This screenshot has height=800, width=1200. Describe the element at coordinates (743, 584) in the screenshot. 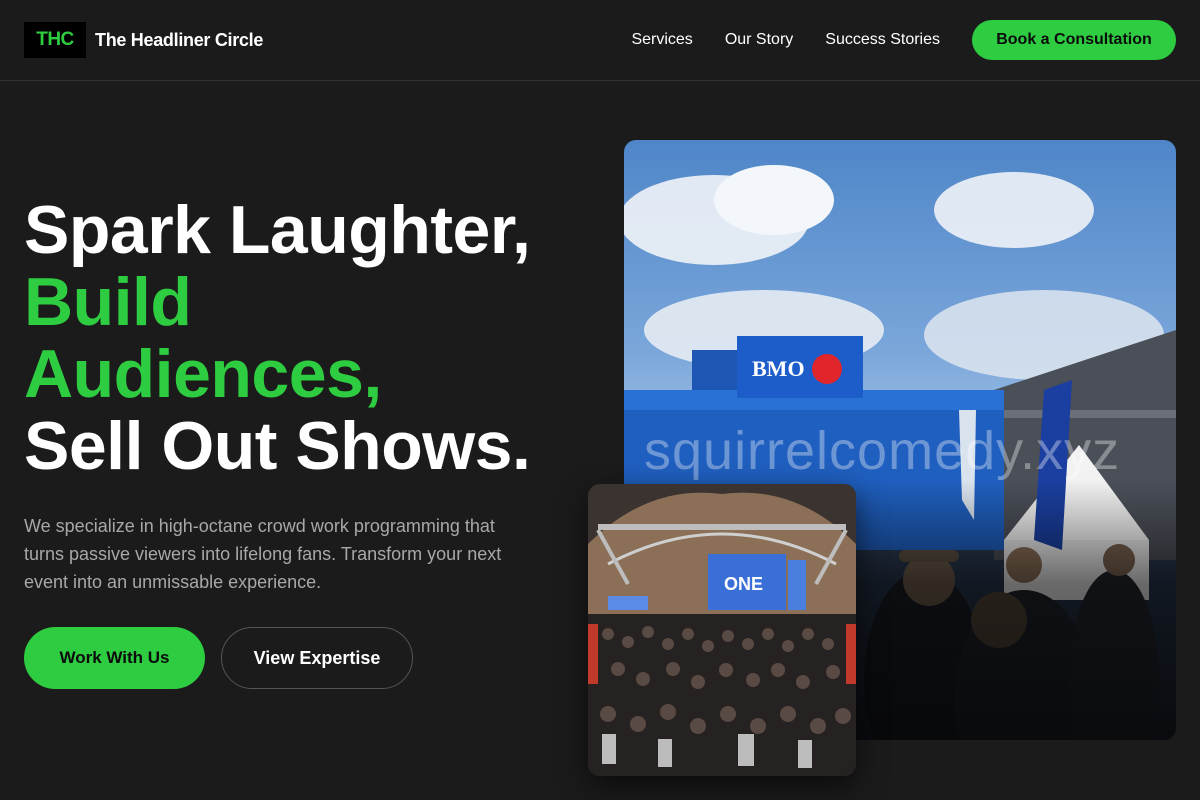

I see `inset-screen-text: ONE` at that location.